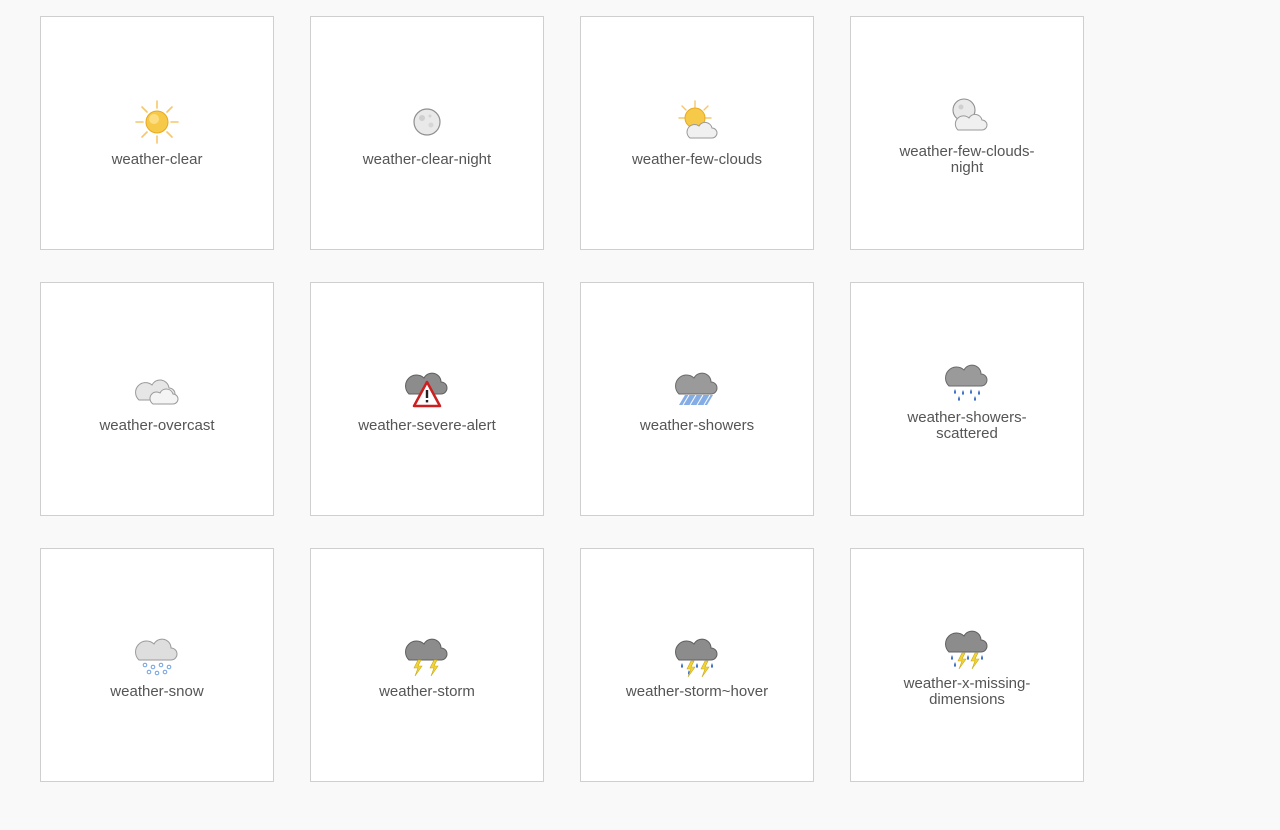 Image resolution: width=1280 pixels, height=830 pixels. What do you see at coordinates (967, 114) in the screenshot?
I see `weather-few-clouds-night-icon` at bounding box center [967, 114].